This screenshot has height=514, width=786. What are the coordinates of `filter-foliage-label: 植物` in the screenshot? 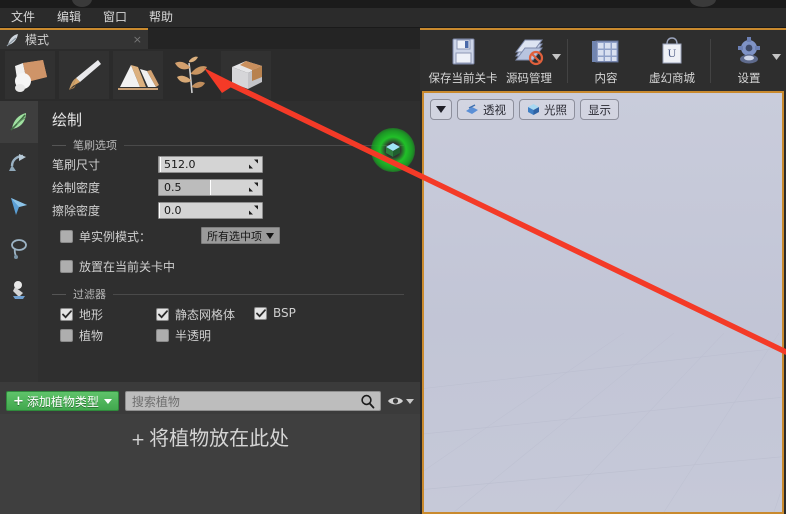 It's located at (91, 336).